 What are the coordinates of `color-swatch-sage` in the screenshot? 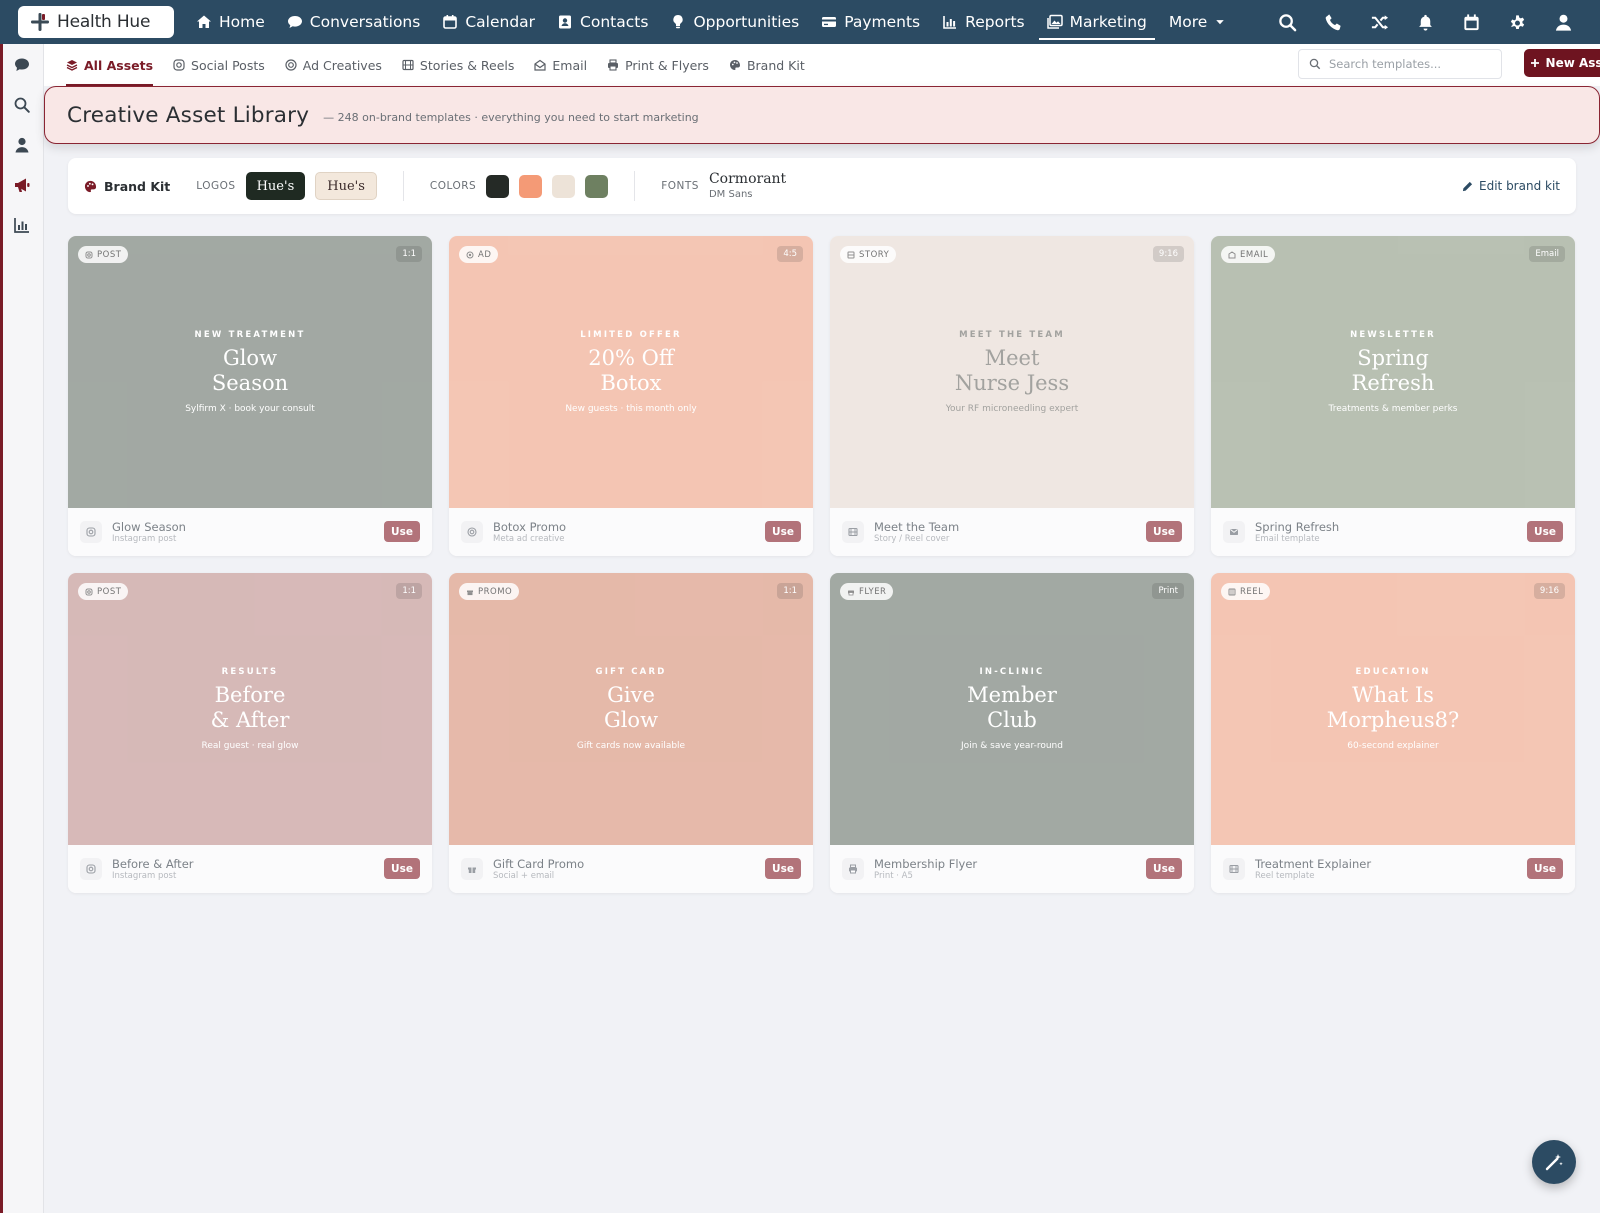 It's located at (597, 186).